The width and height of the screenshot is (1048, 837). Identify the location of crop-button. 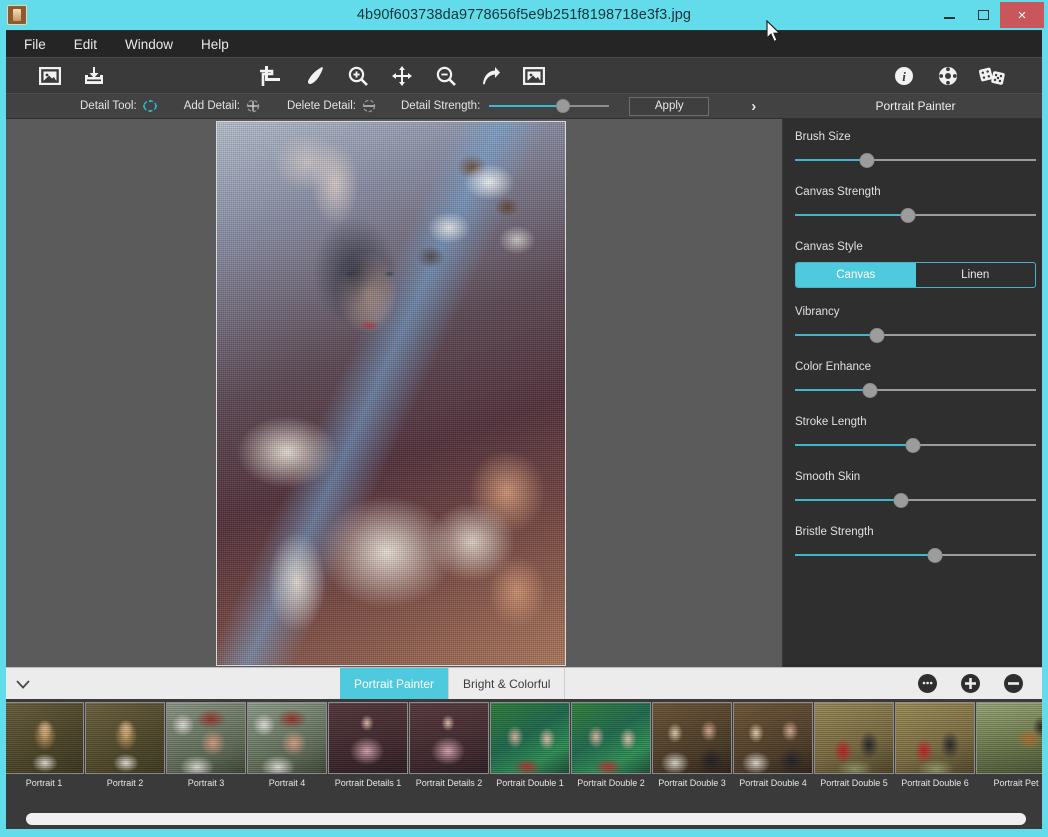
(270, 76).